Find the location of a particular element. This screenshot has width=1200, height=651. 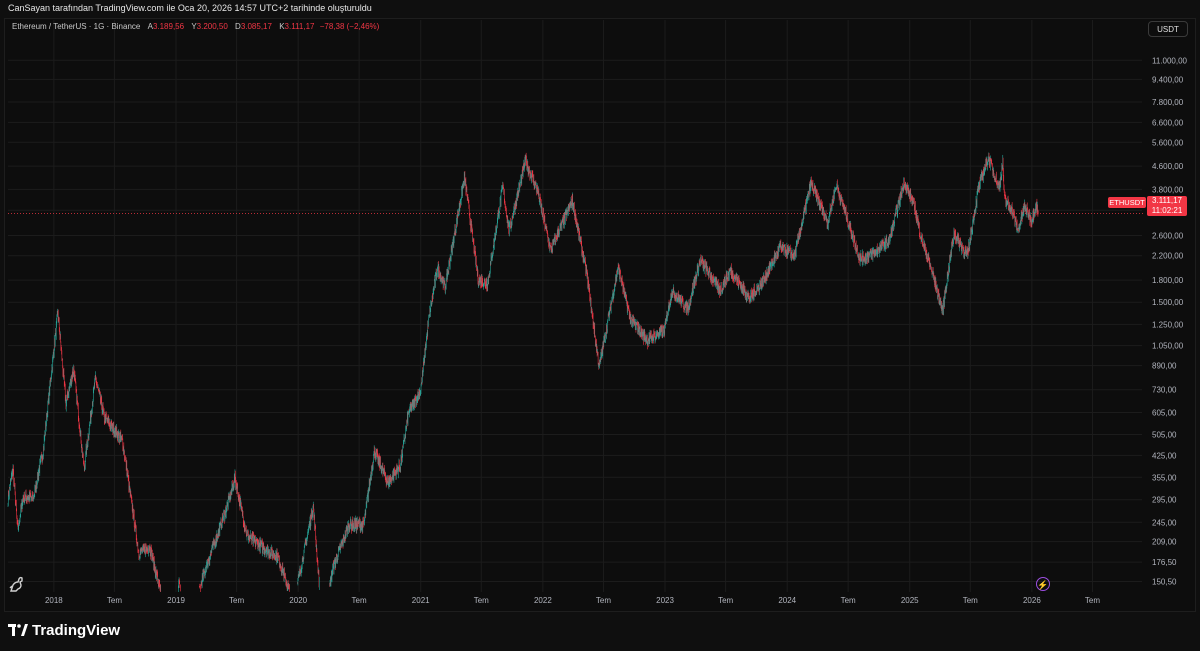

lightning-icon: ⚡ is located at coordinates (1043, 584).